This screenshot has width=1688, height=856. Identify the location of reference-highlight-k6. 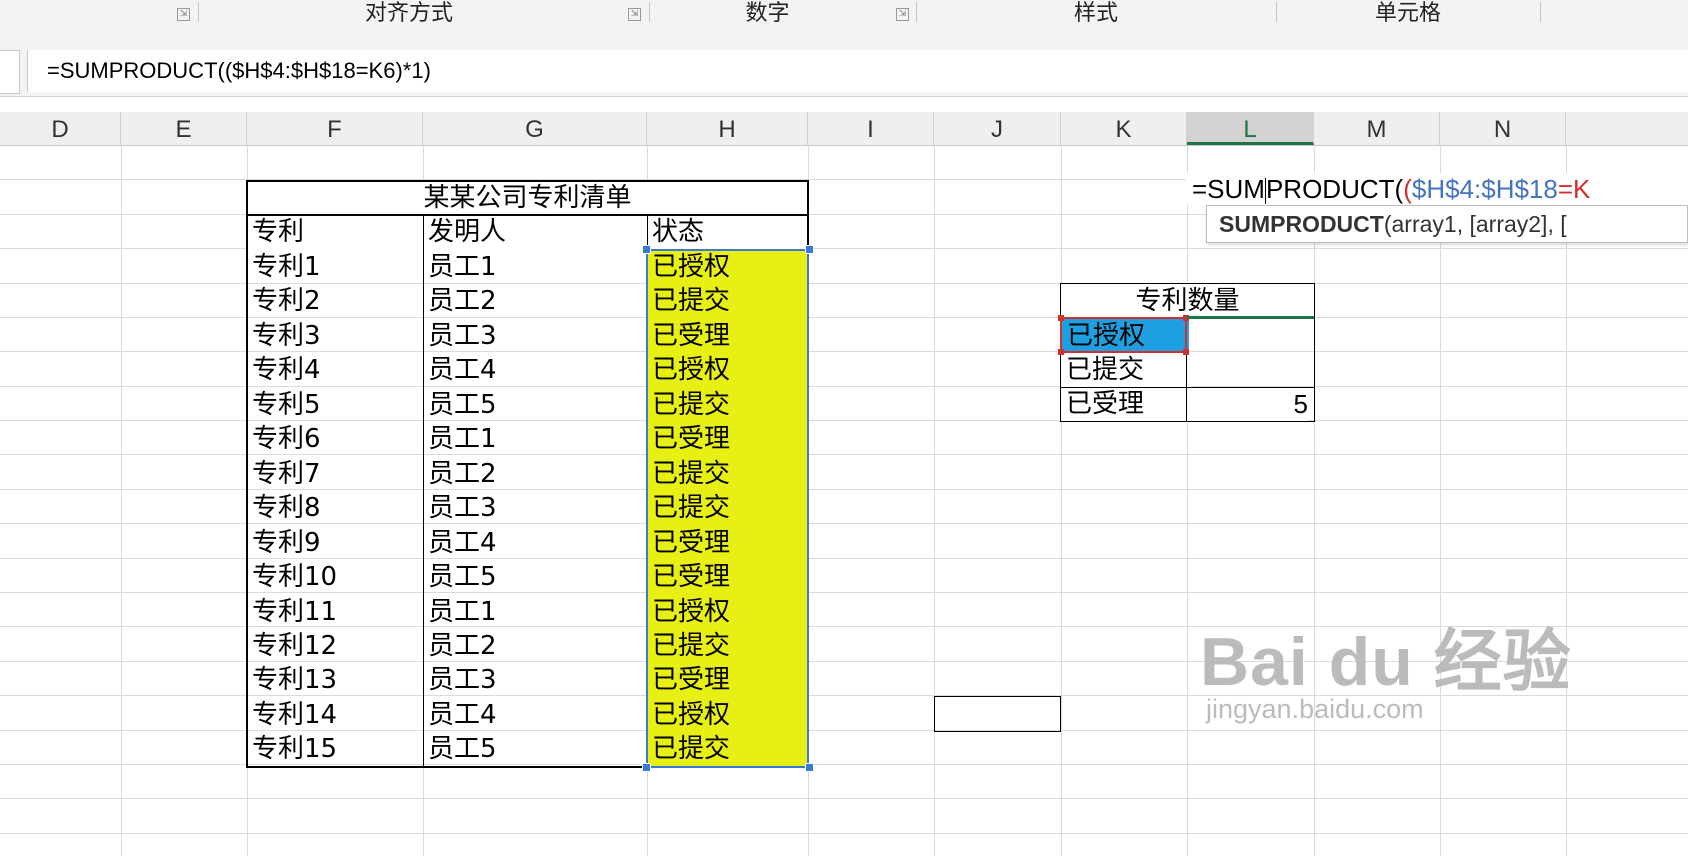
(1123, 335).